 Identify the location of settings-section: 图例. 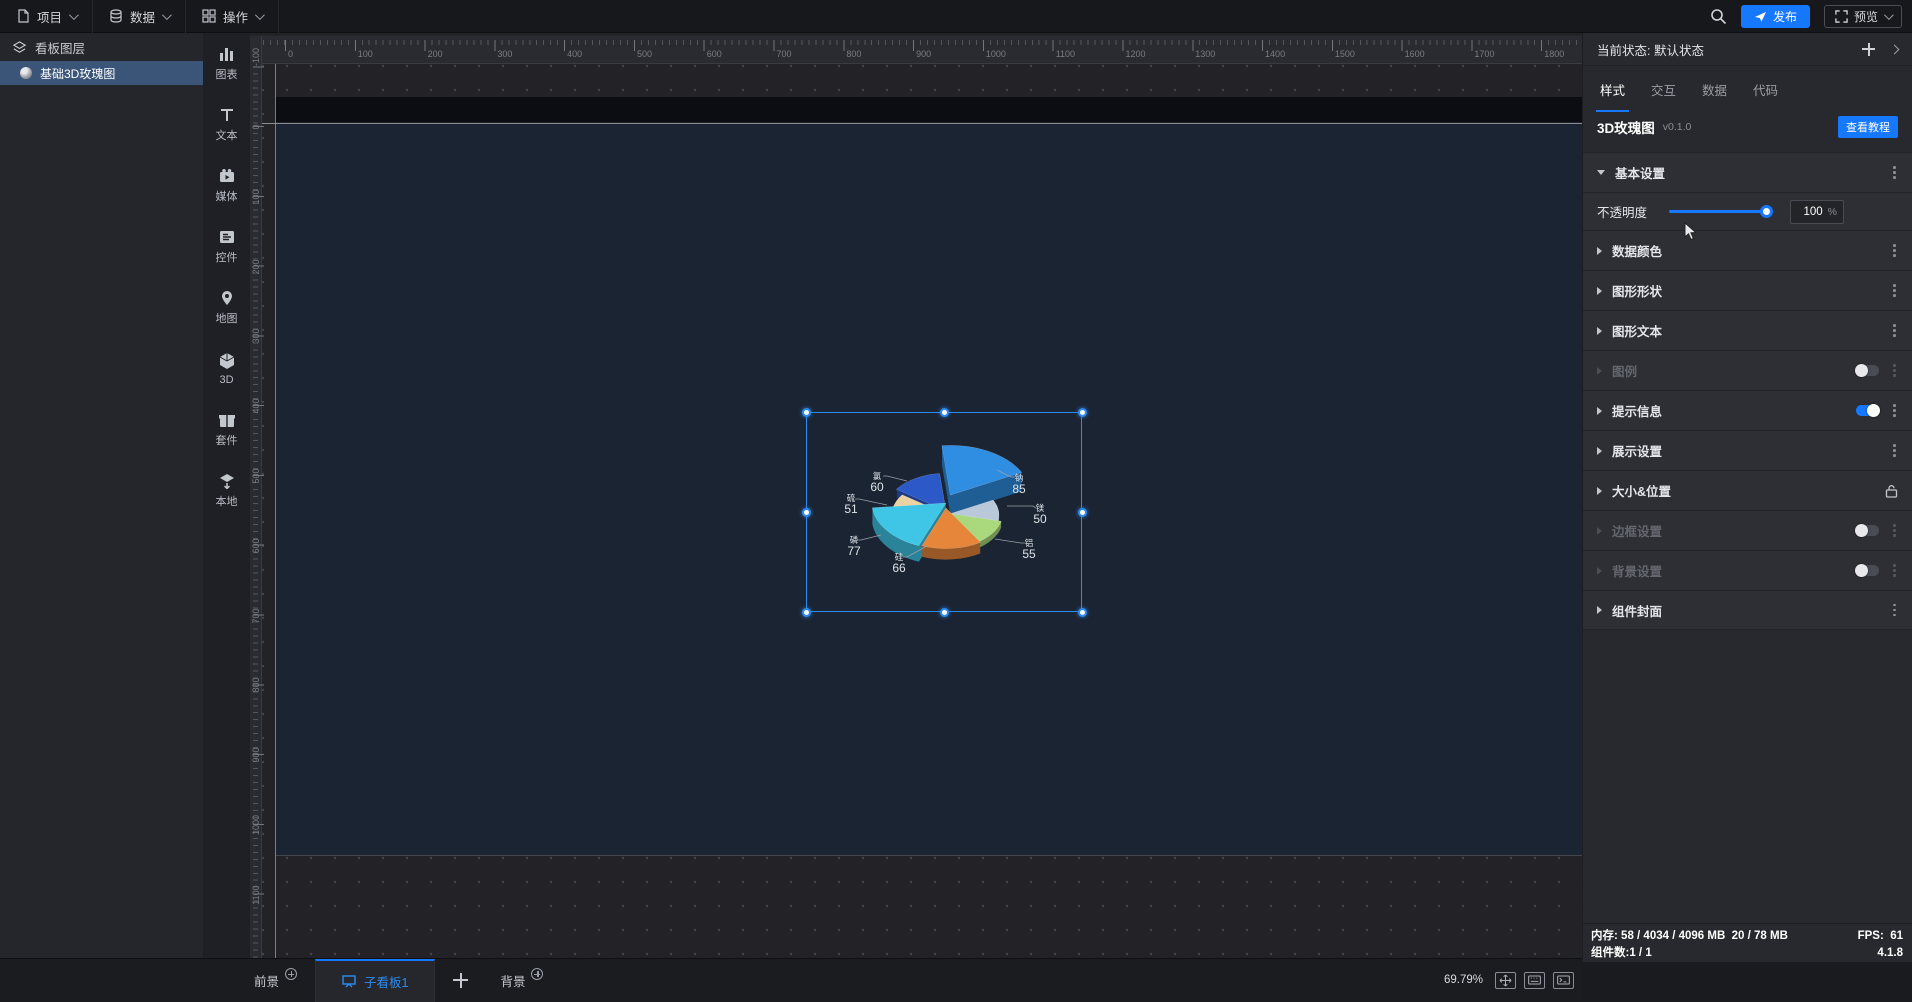
(1747, 370).